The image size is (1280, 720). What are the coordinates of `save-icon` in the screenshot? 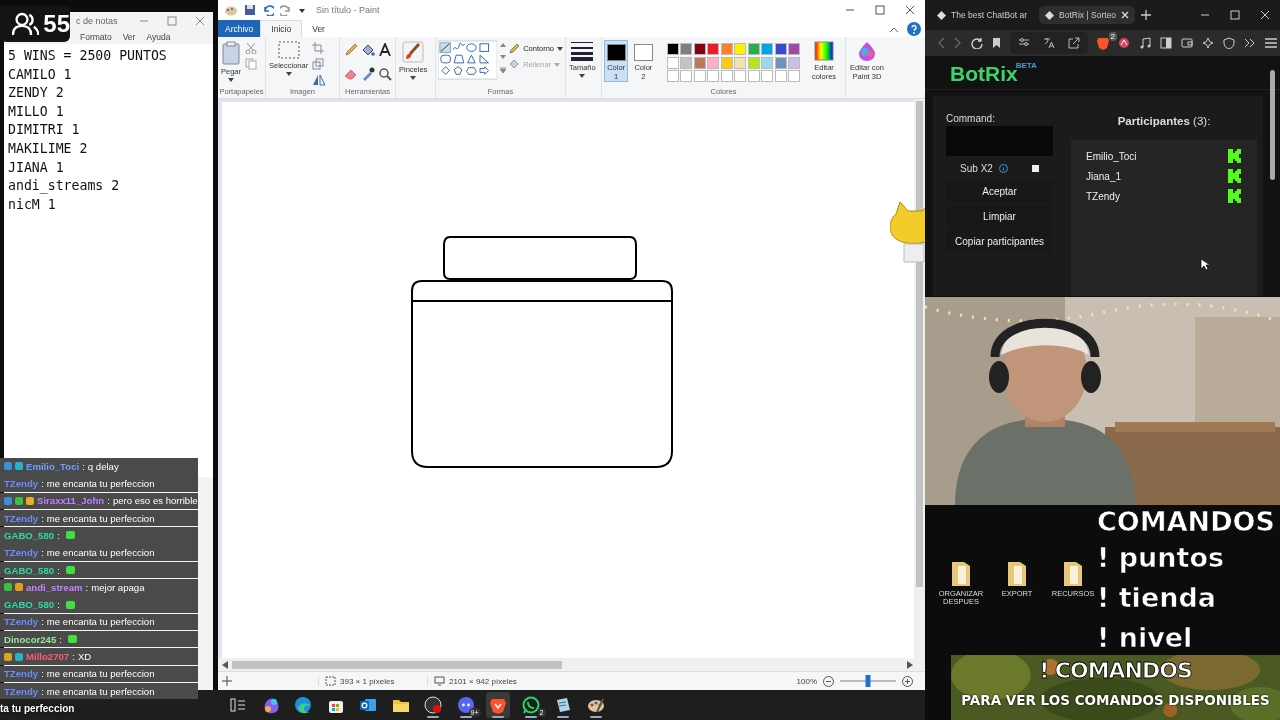 It's located at (250, 10).